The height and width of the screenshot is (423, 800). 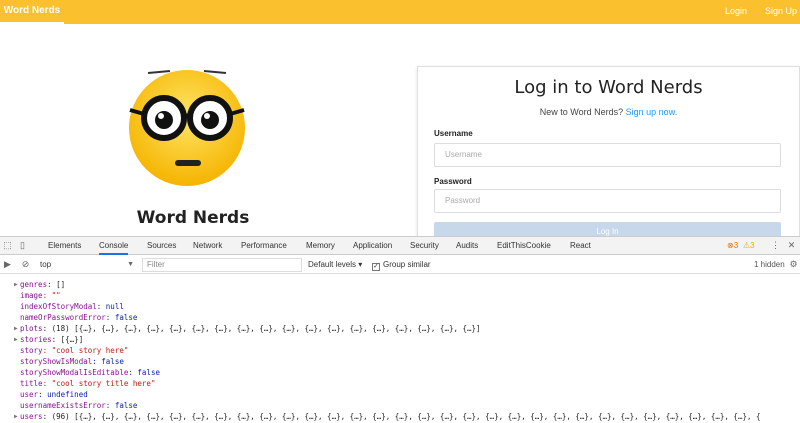 I want to click on checkbox-icon: ✓, so click(x=376, y=267).